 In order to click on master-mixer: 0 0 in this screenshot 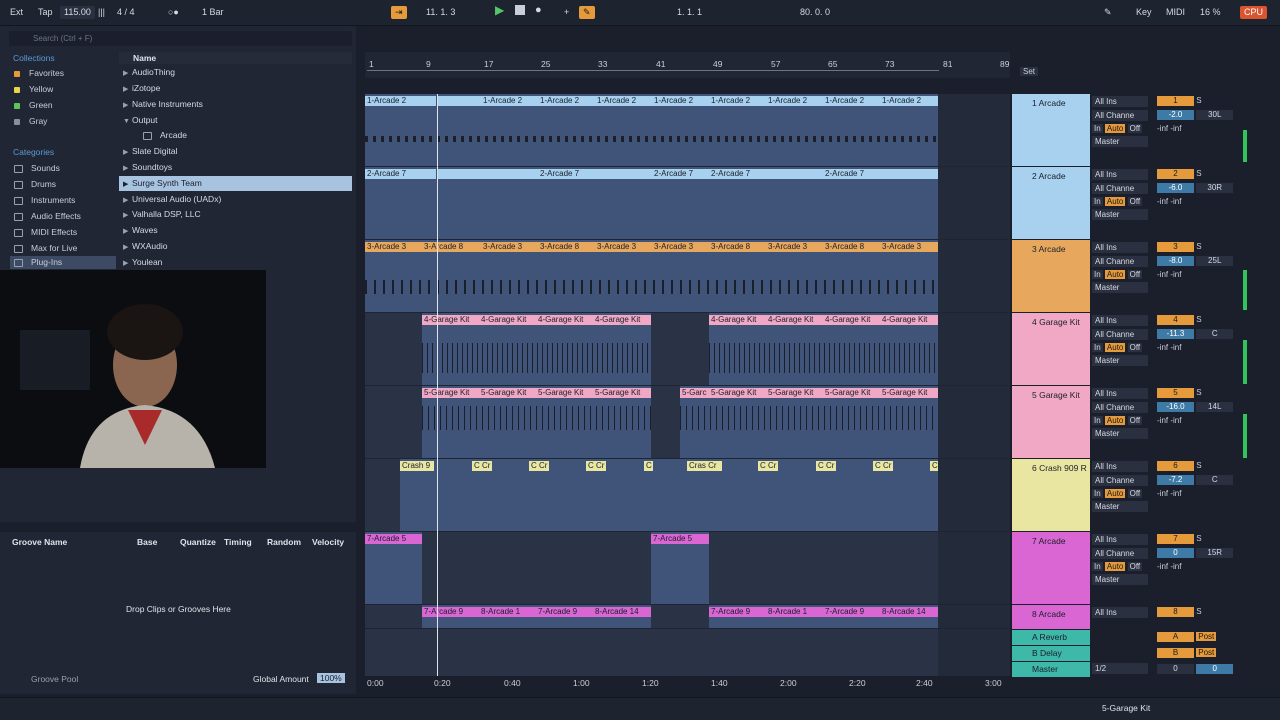, I will do `click(1199, 669)`.